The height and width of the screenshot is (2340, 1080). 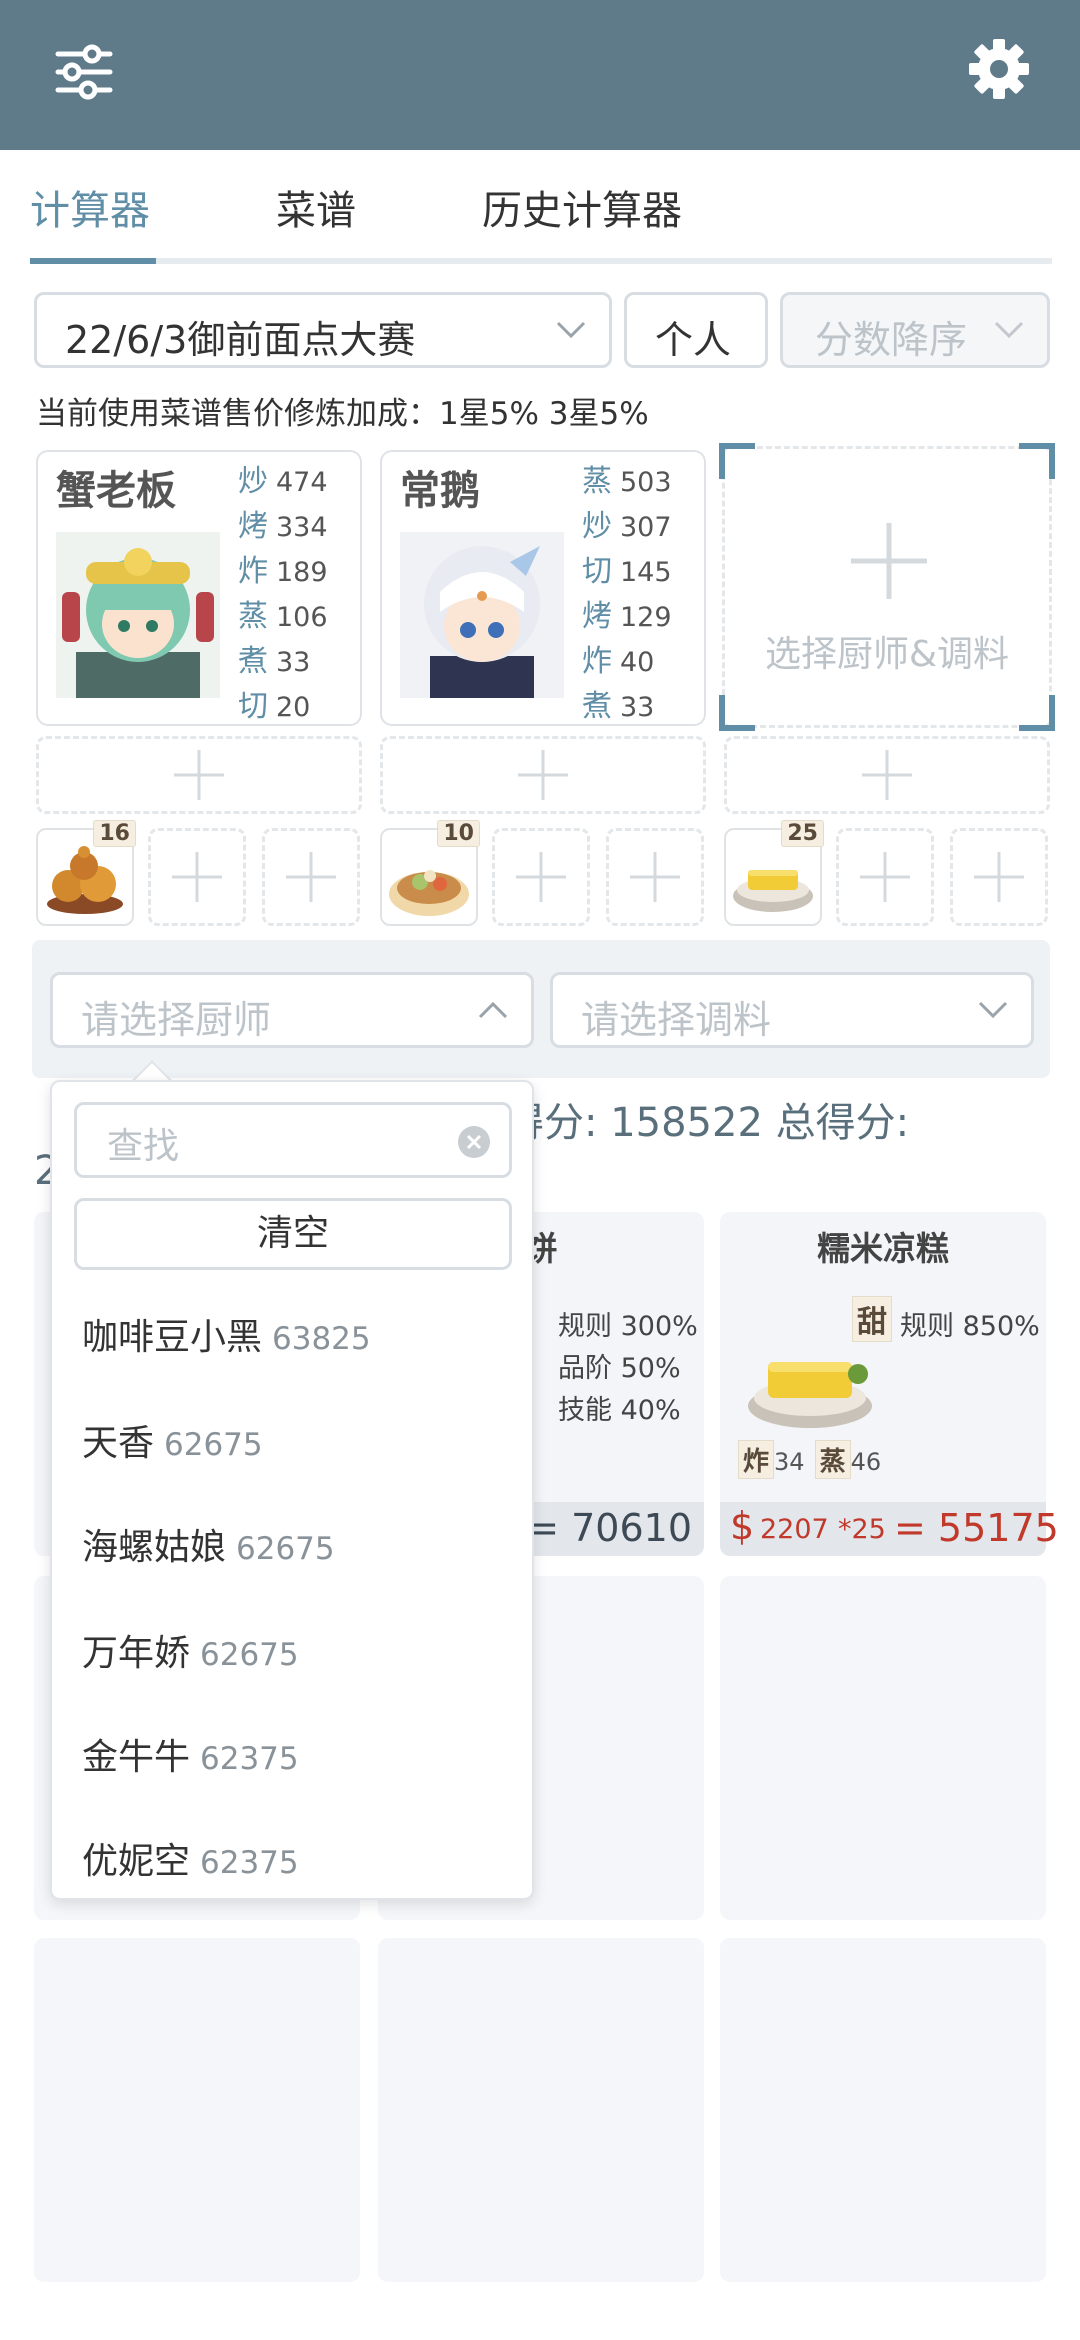 I want to click on skill-tag-value: 46, so click(x=866, y=1462).